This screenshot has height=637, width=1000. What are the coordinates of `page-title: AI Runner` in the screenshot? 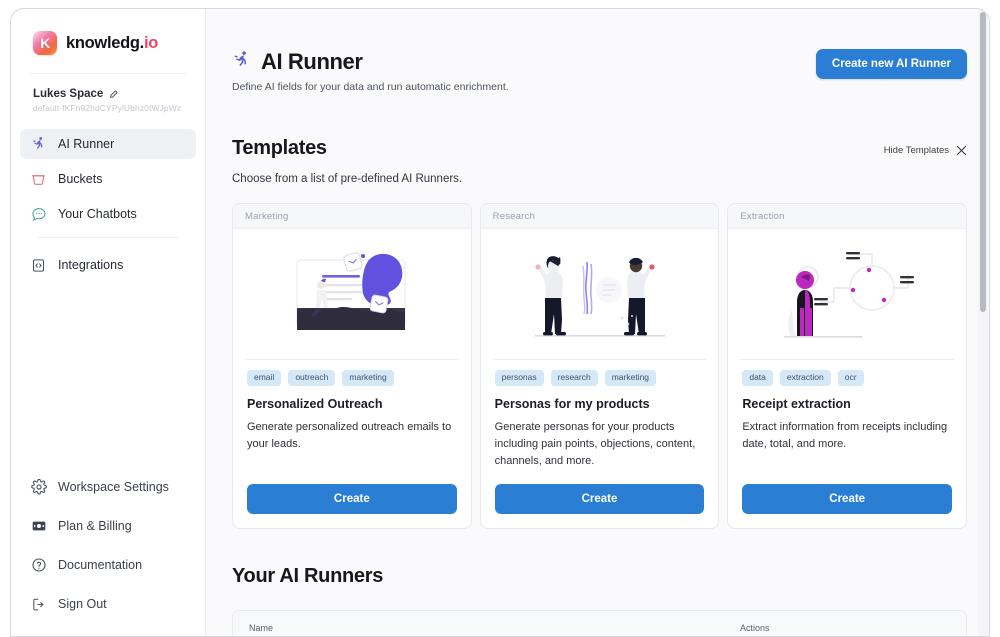 It's located at (312, 61).